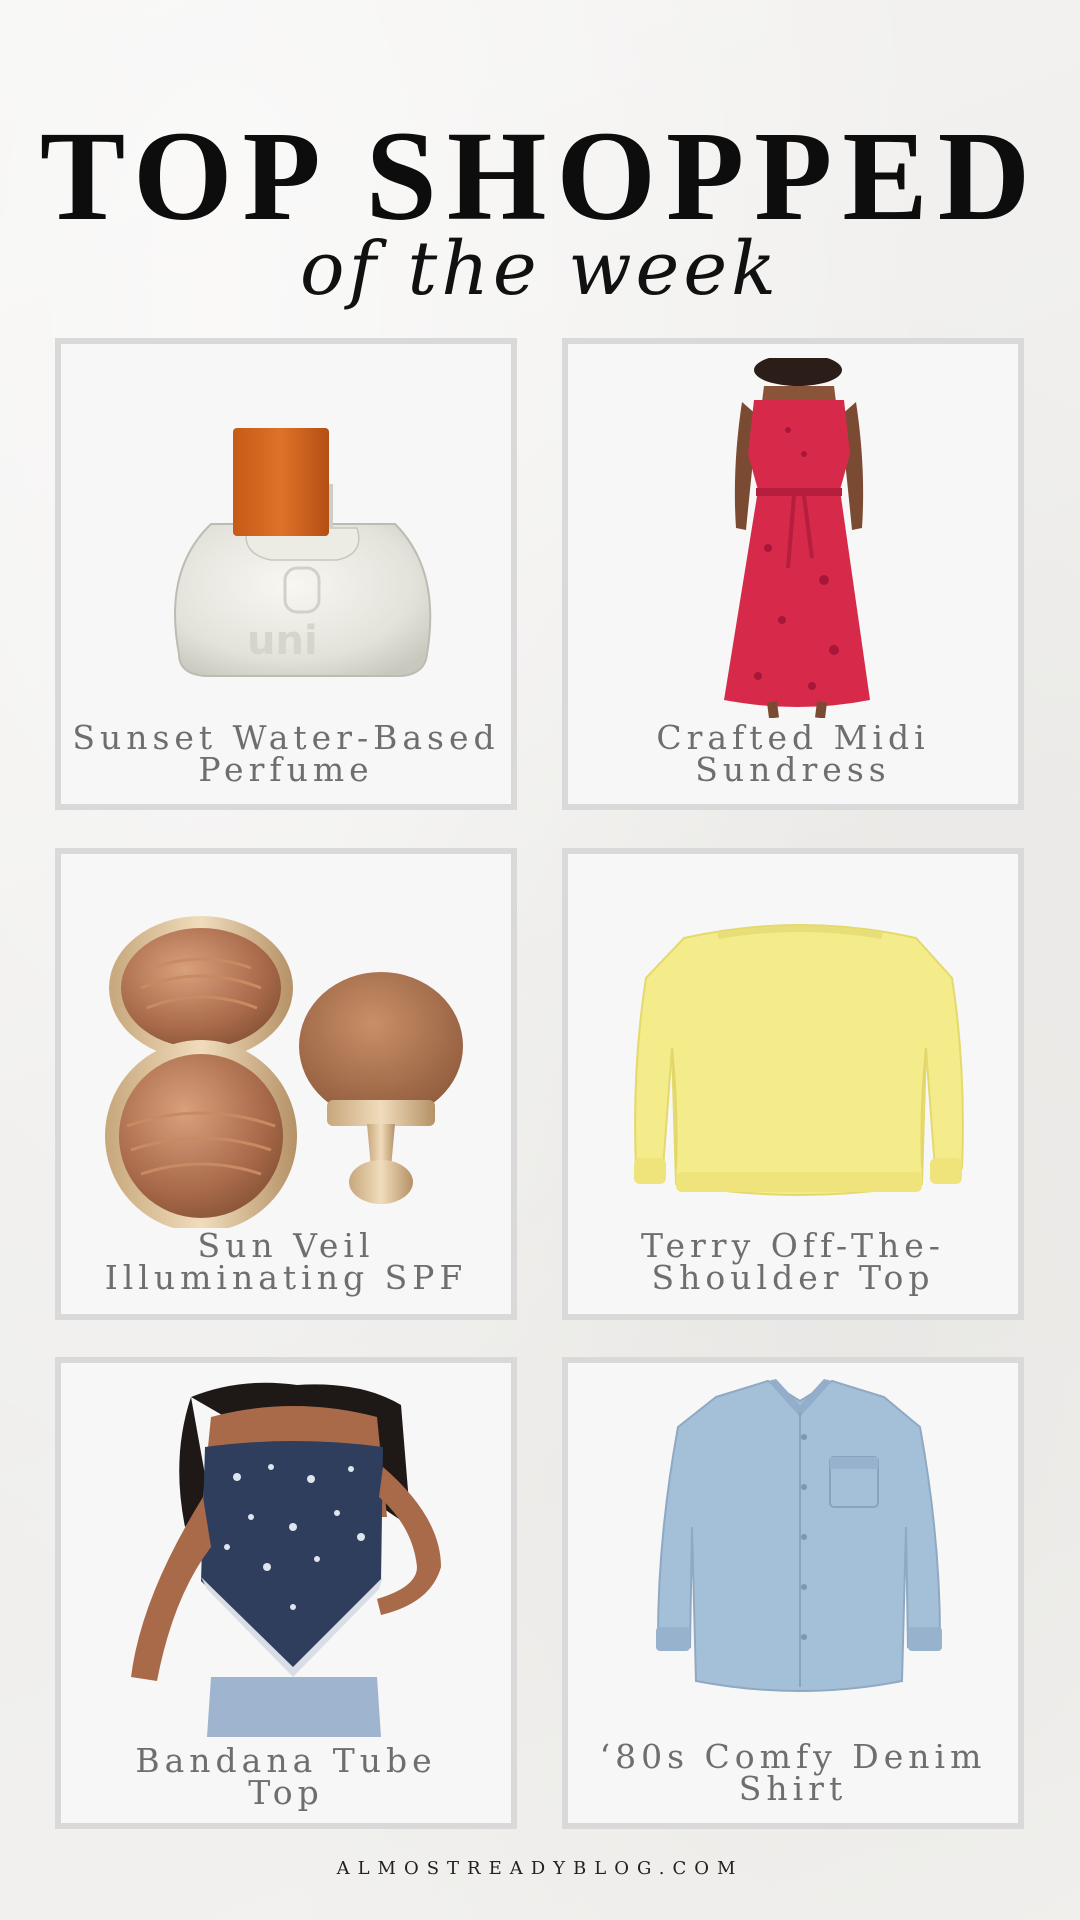 The width and height of the screenshot is (1080, 1920). What do you see at coordinates (799, 1060) in the screenshot?
I see `yellow-sweatshirt-image` at bounding box center [799, 1060].